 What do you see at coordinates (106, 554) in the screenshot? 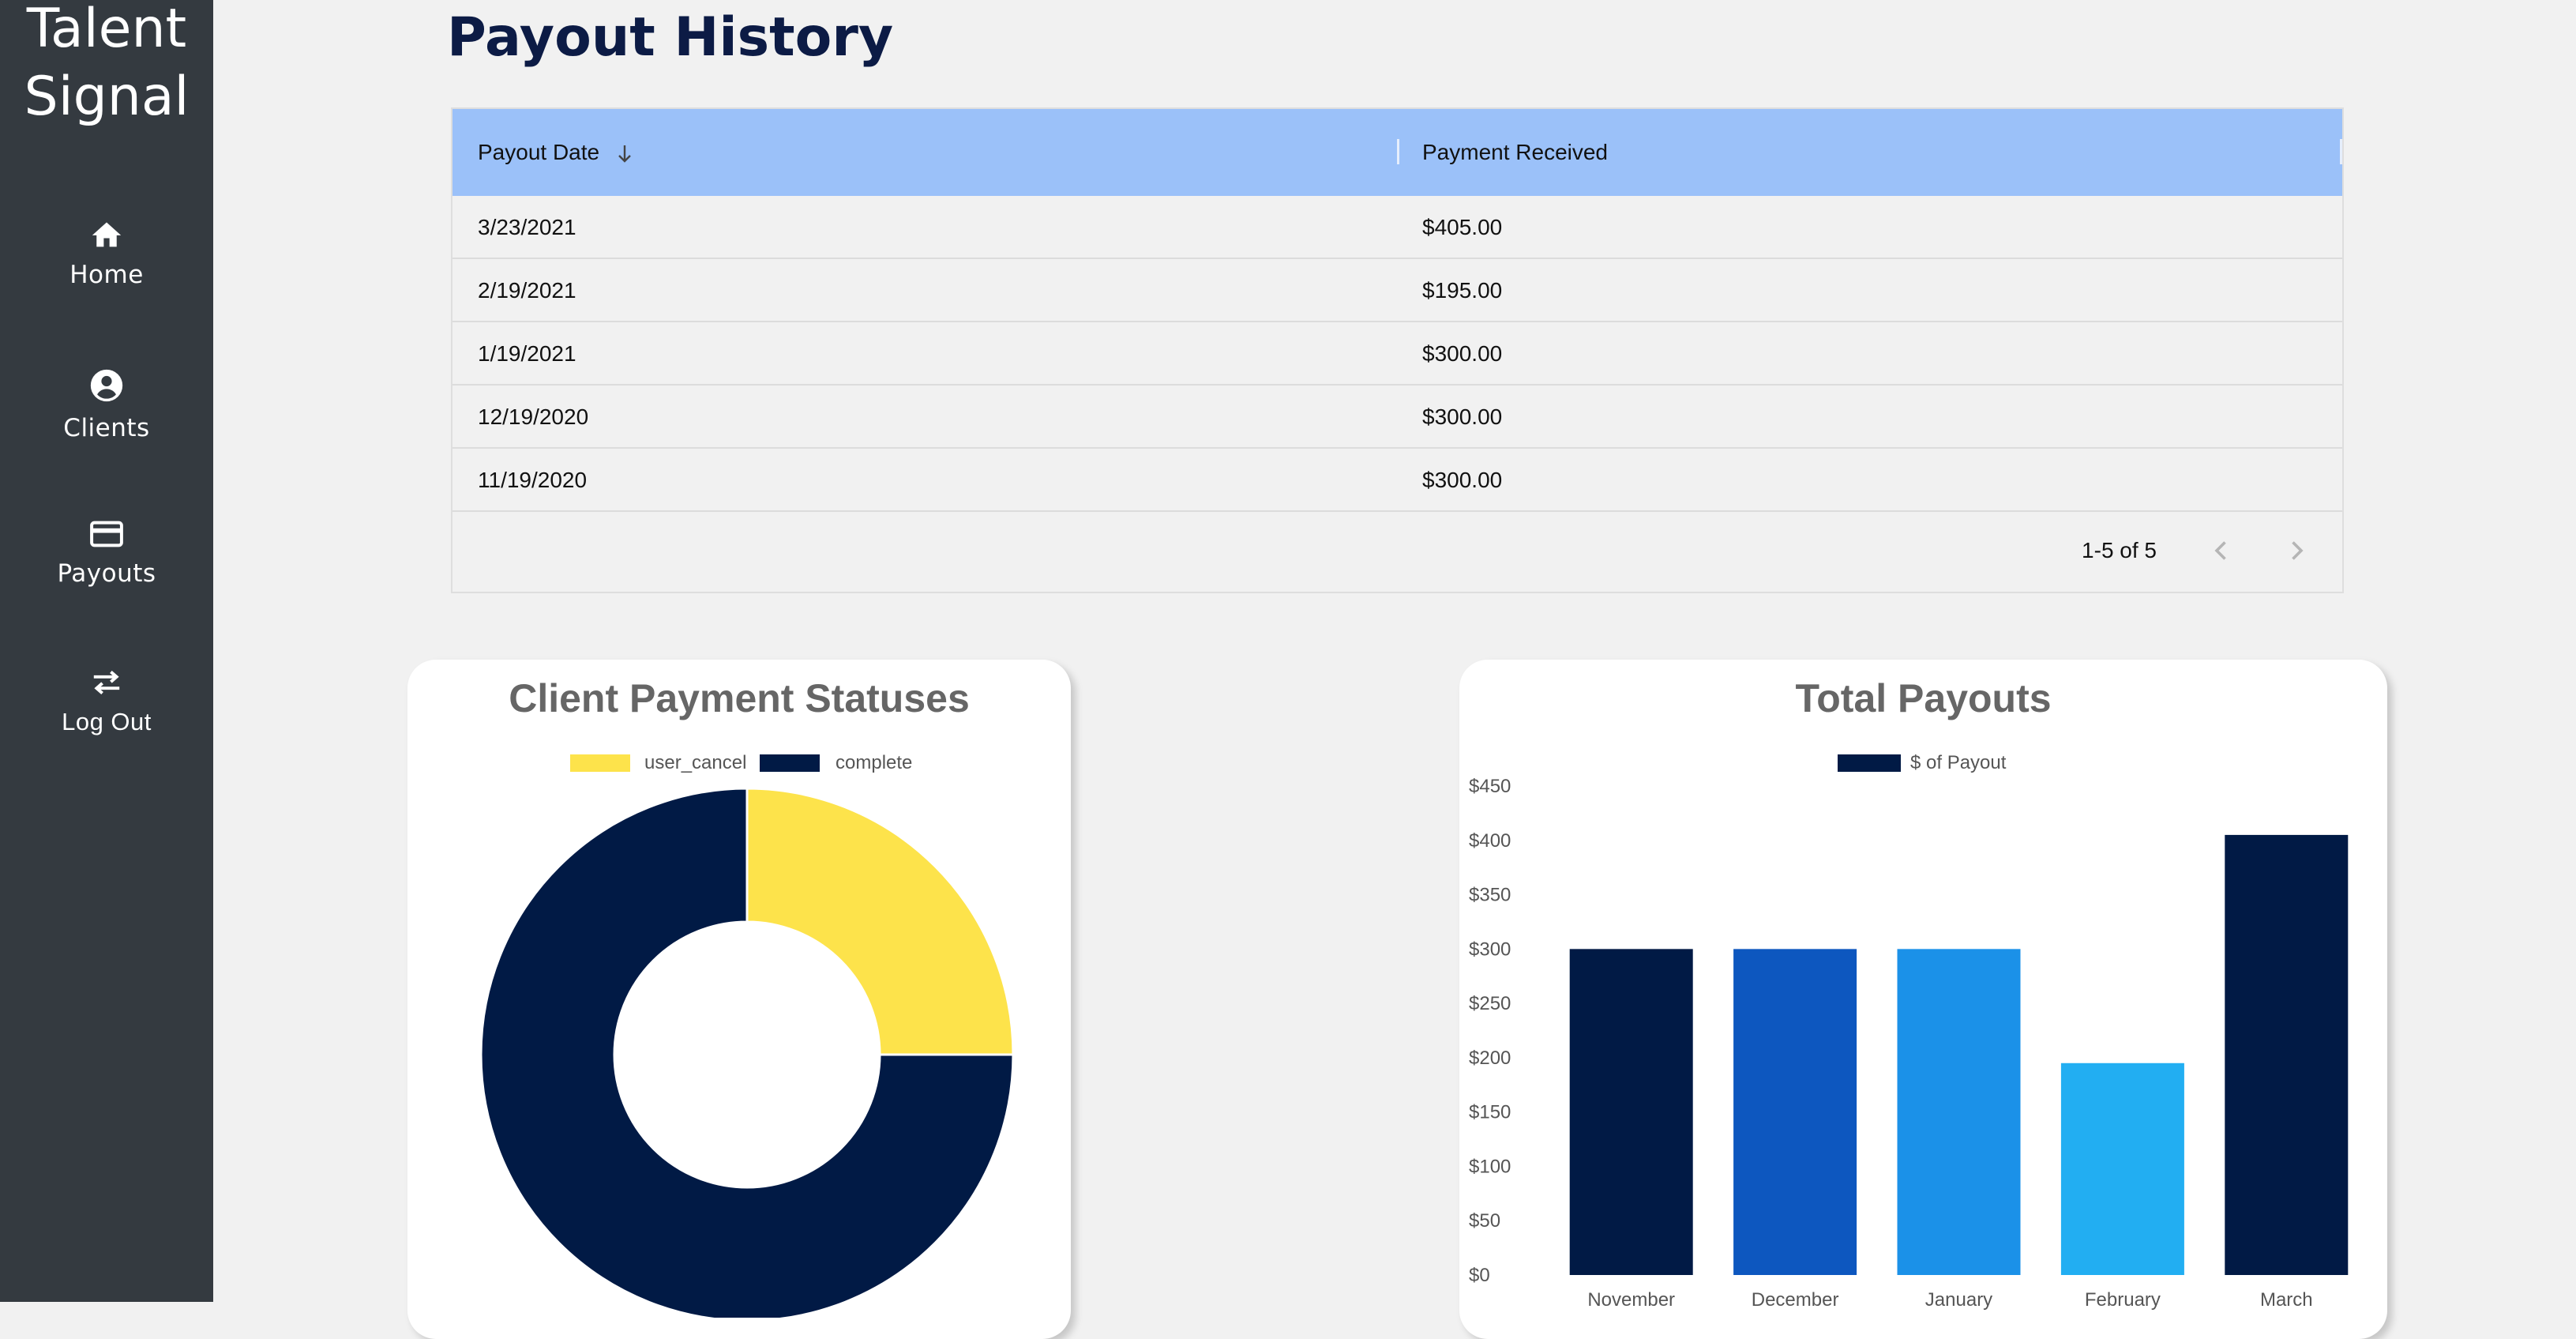
I see `sidebar-item-payouts: Payouts` at bounding box center [106, 554].